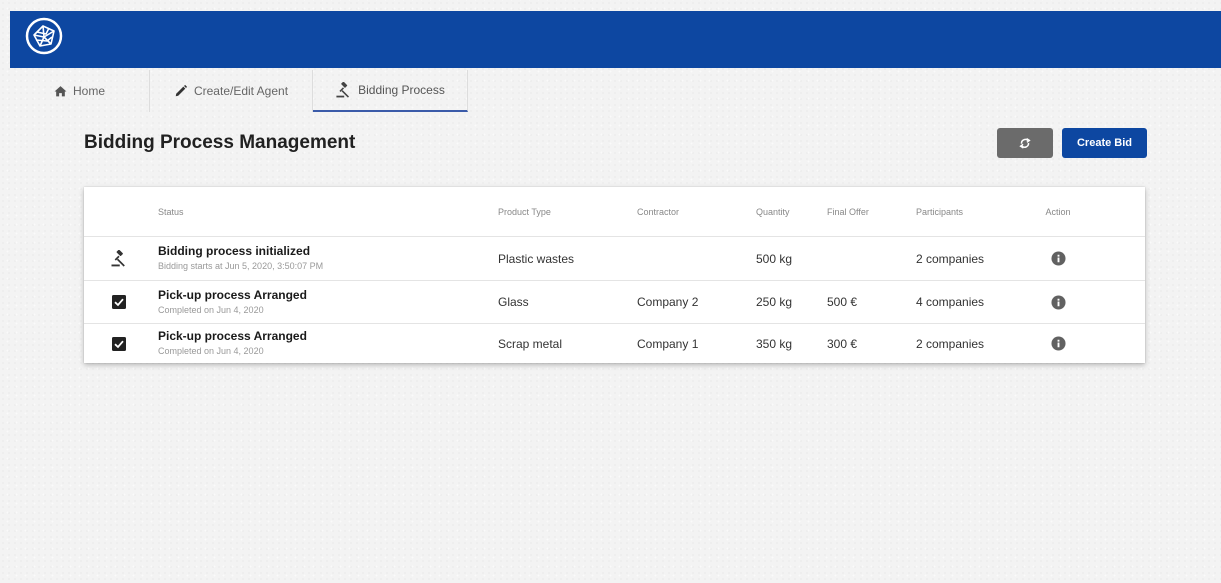  I want to click on page-title: Bidding Process Management, so click(220, 142).